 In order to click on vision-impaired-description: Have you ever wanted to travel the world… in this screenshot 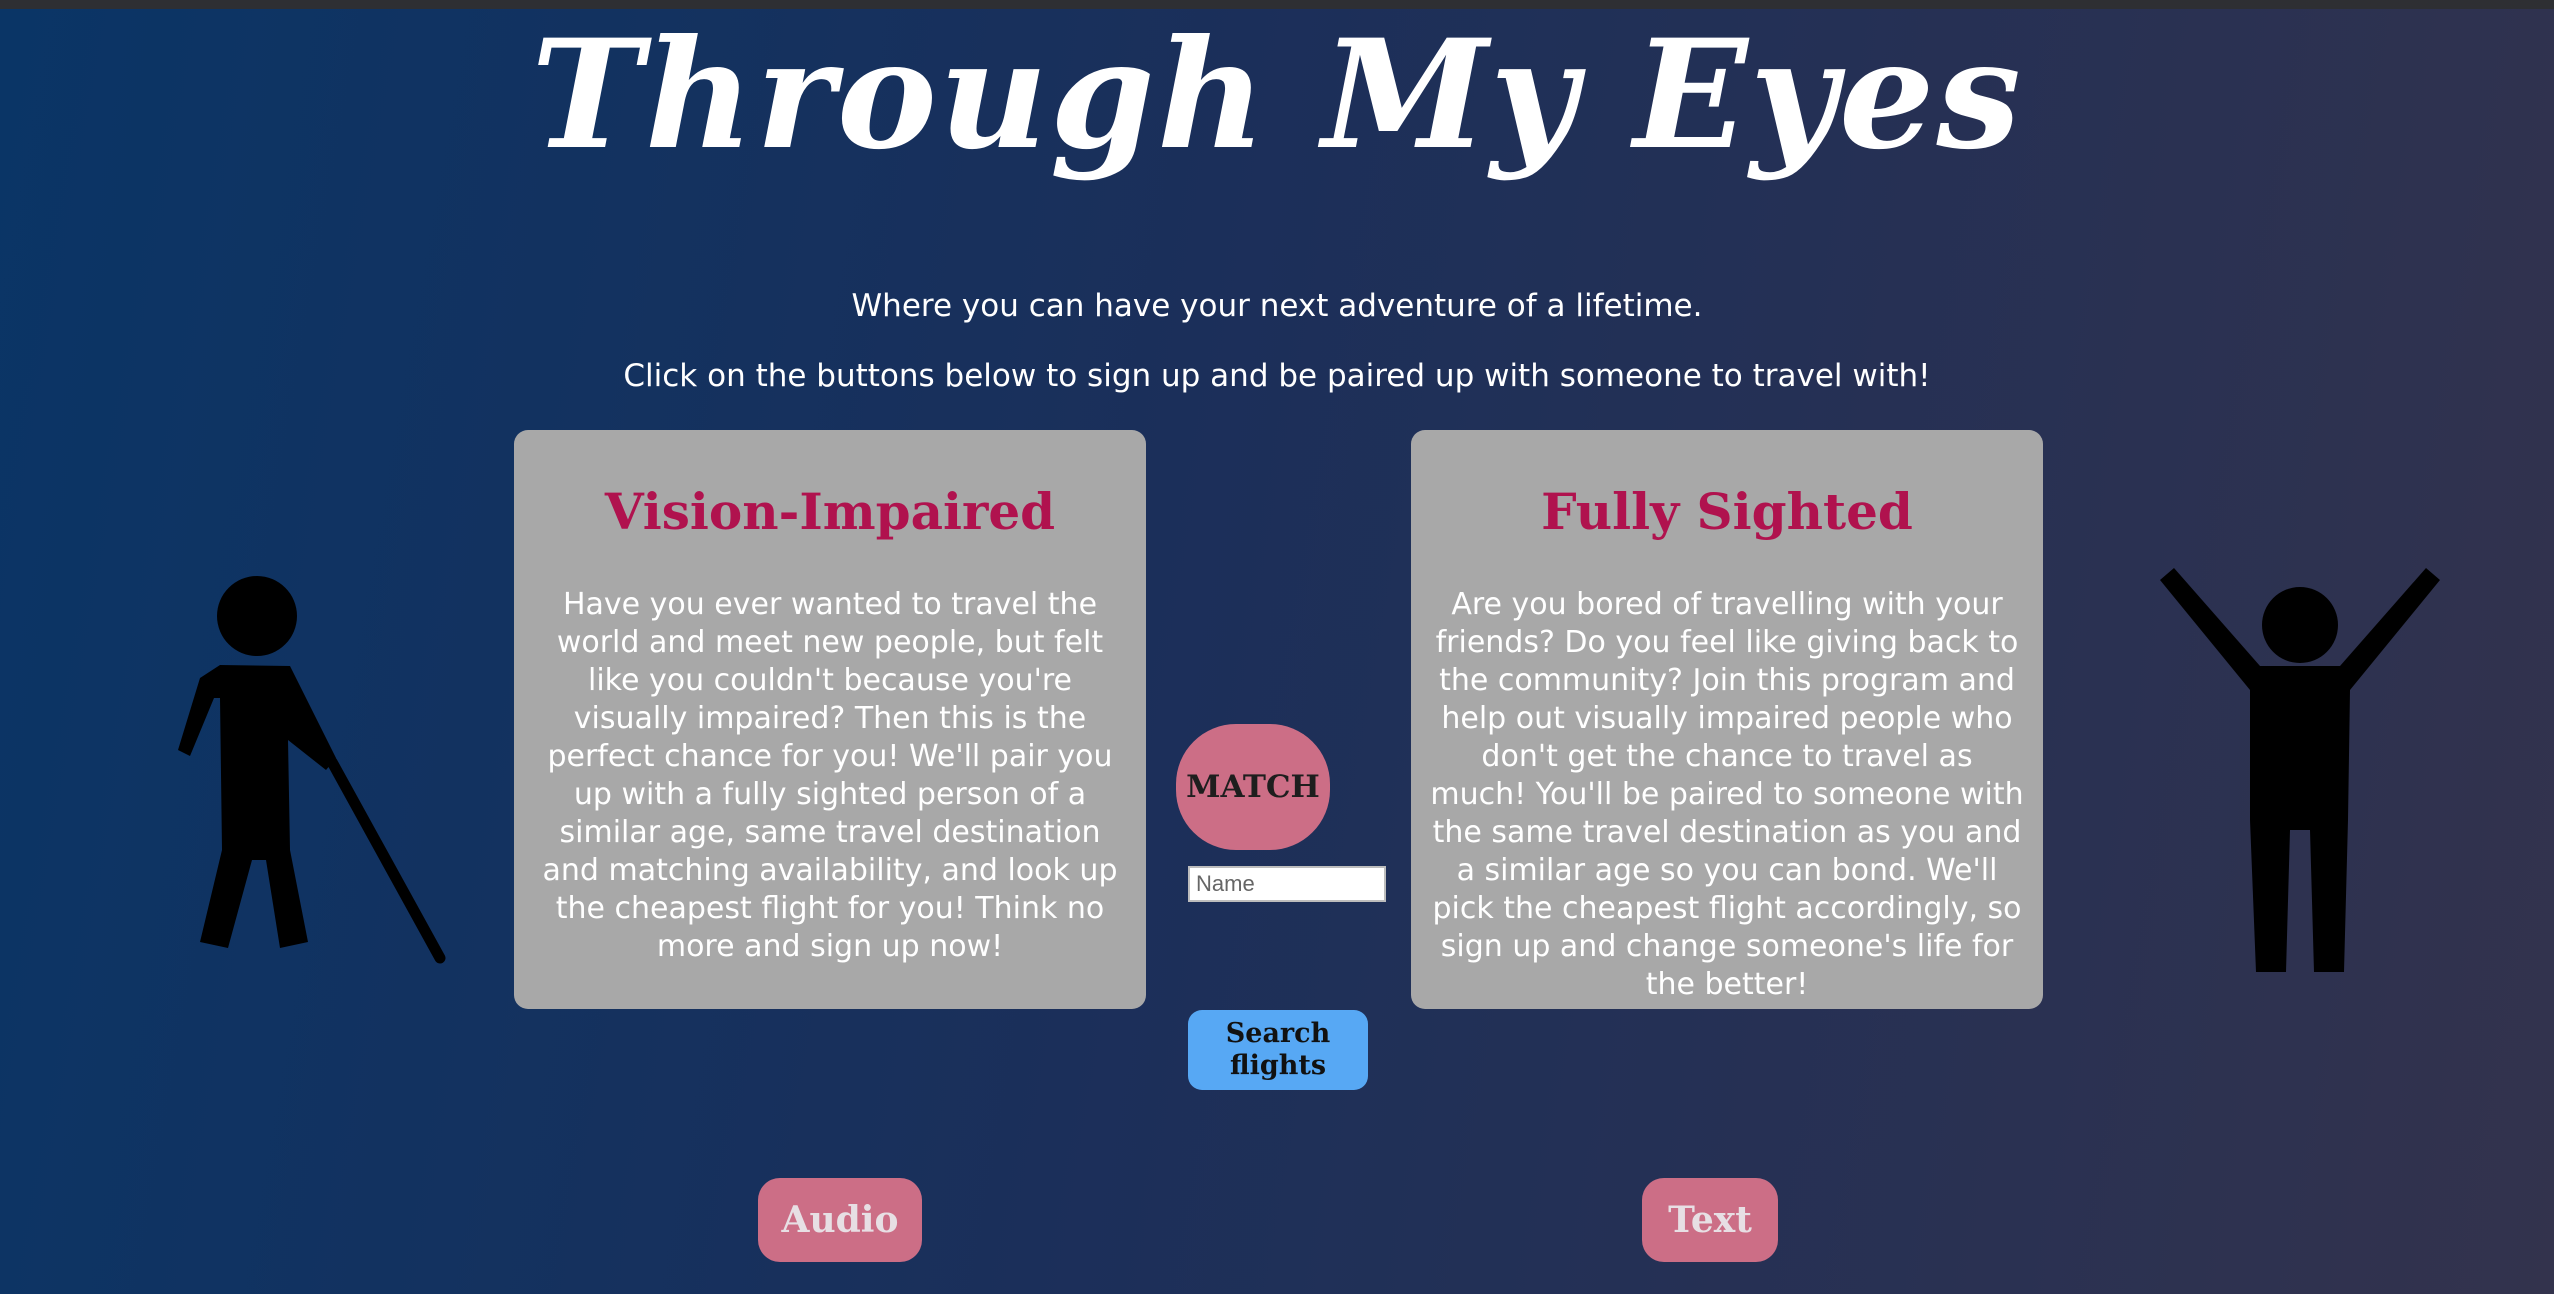, I will do `click(830, 775)`.